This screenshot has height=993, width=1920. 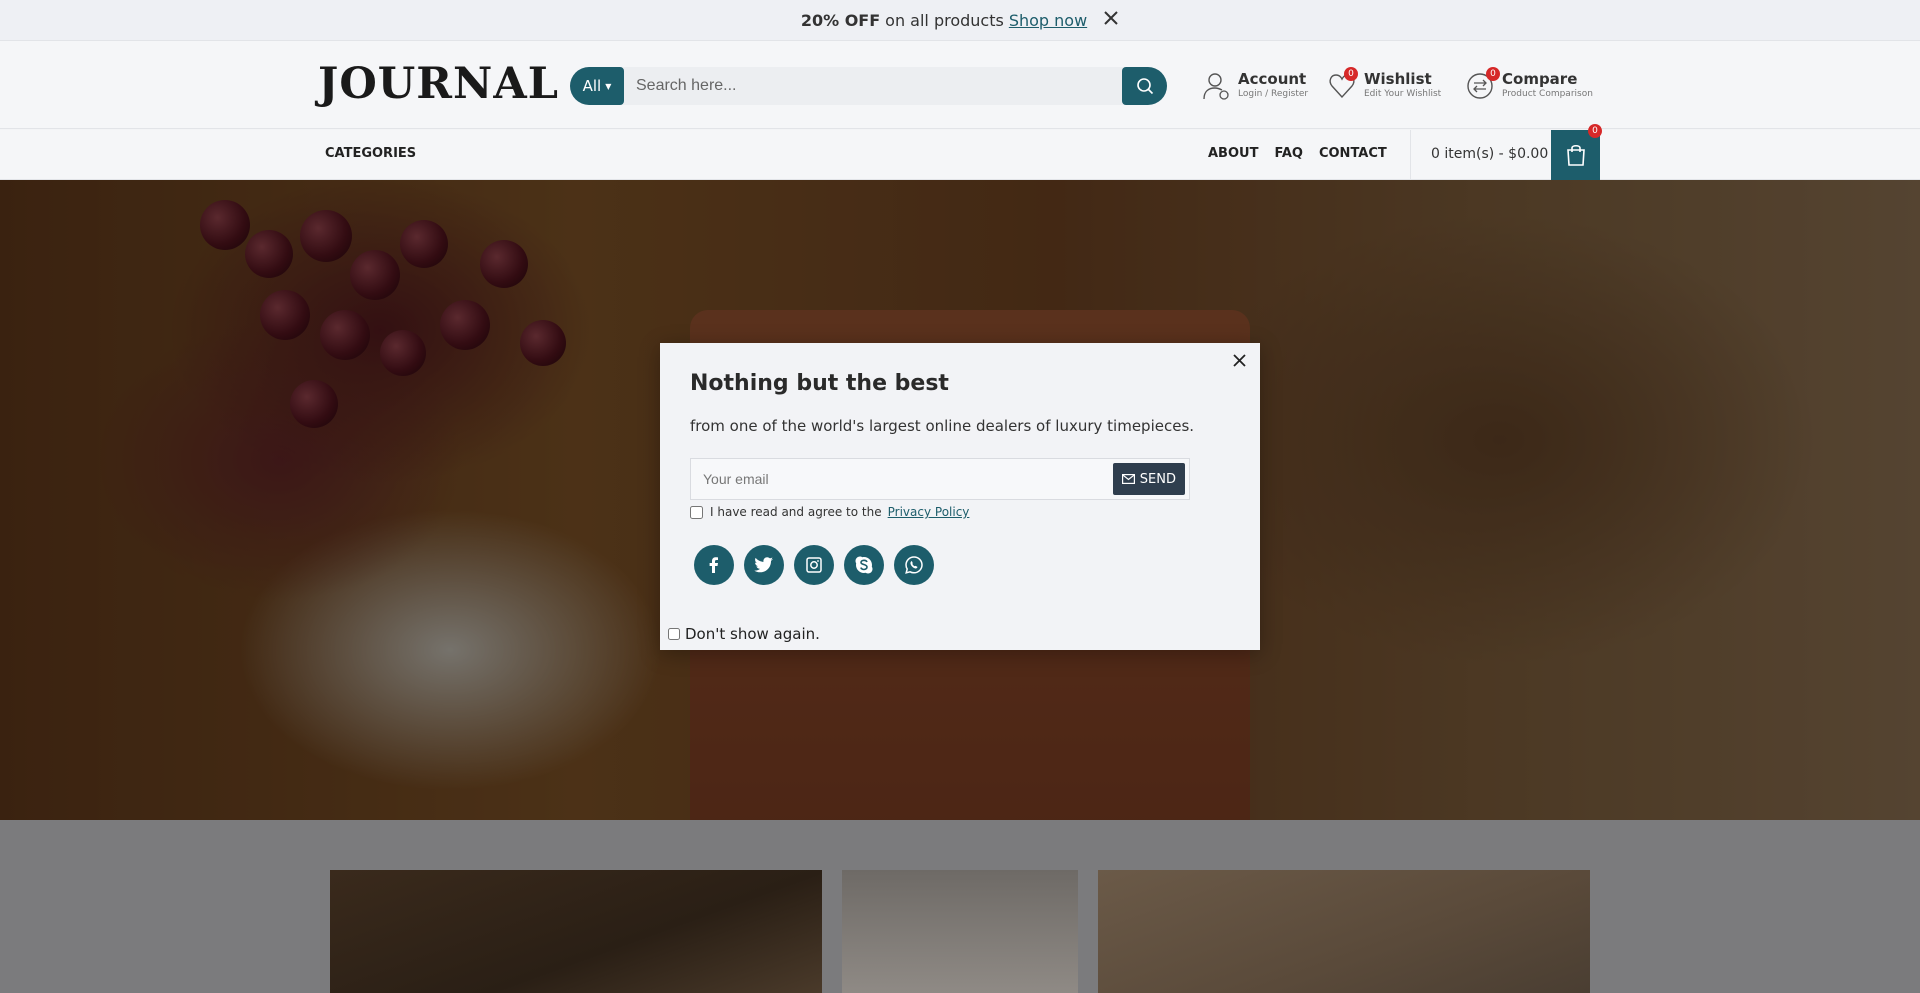 I want to click on site-logo: JOURNAL, so click(x=438, y=84).